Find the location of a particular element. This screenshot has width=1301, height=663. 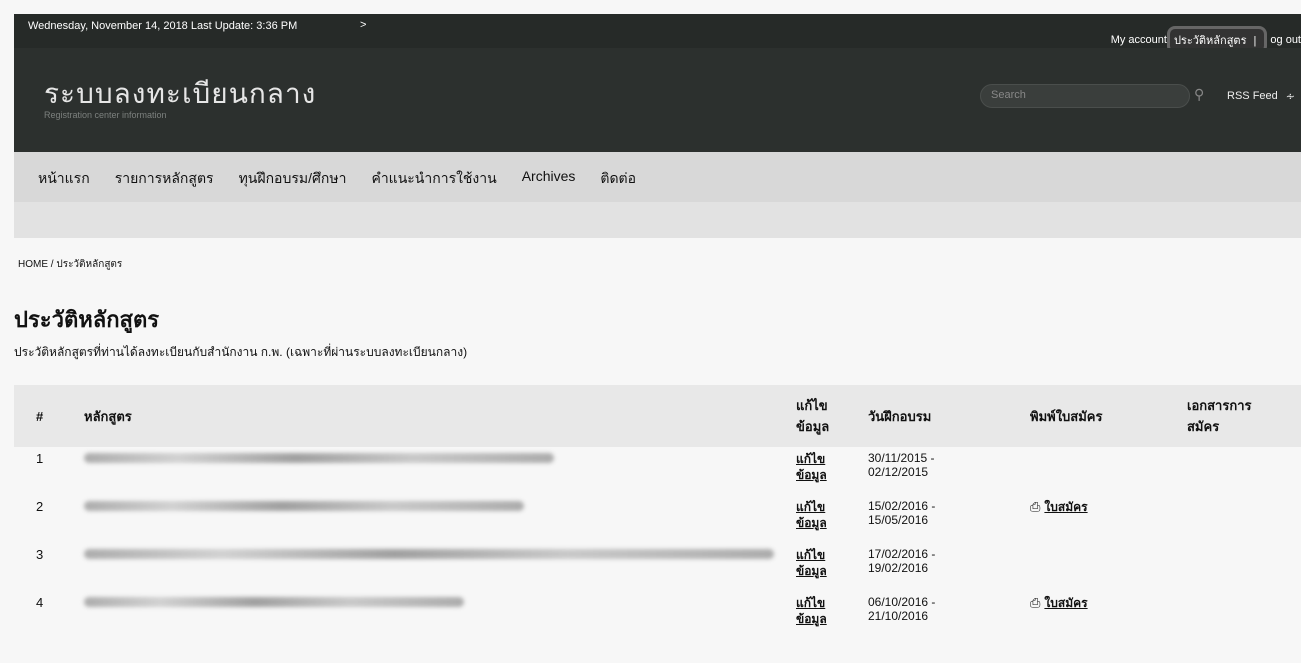

training-date: 15/02/2016 - 15/05/2016 is located at coordinates (943, 519).